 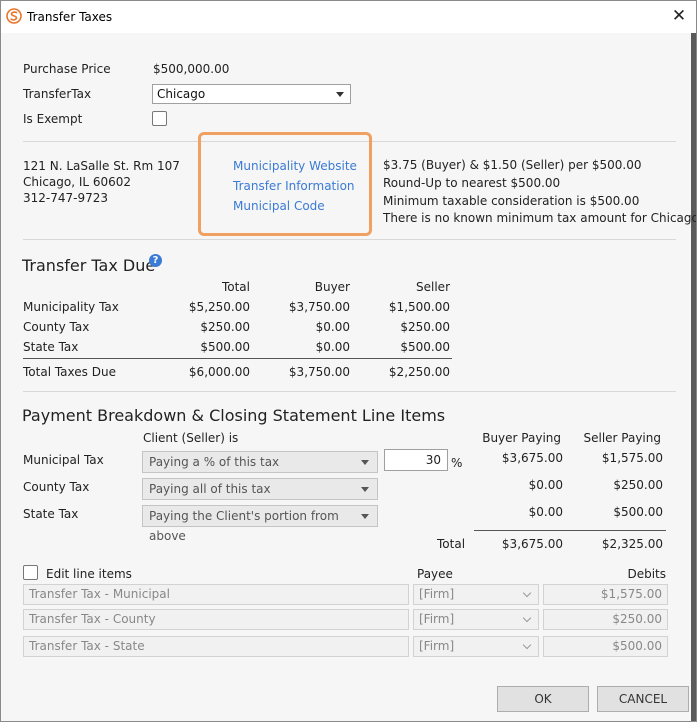 What do you see at coordinates (235, 287) in the screenshot?
I see `col-total-header: Total` at bounding box center [235, 287].